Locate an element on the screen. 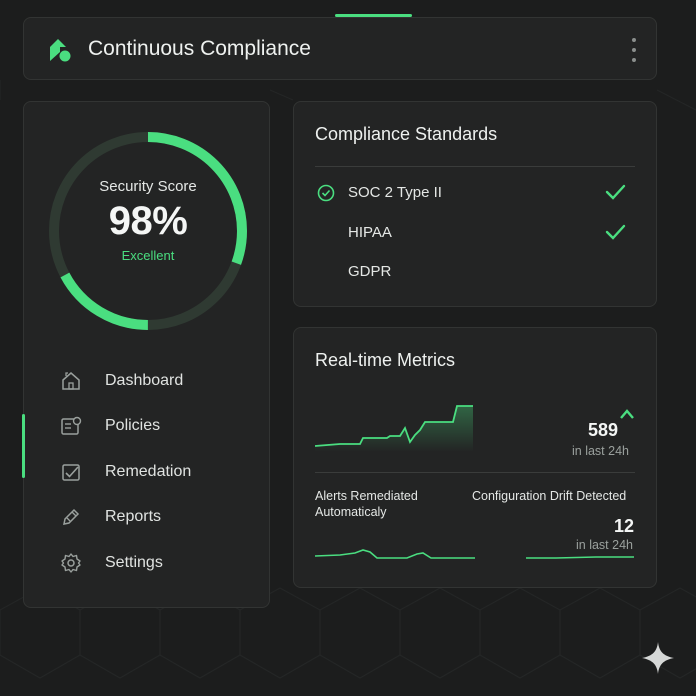  sidebar-item-label: Policies is located at coordinates (133, 426).